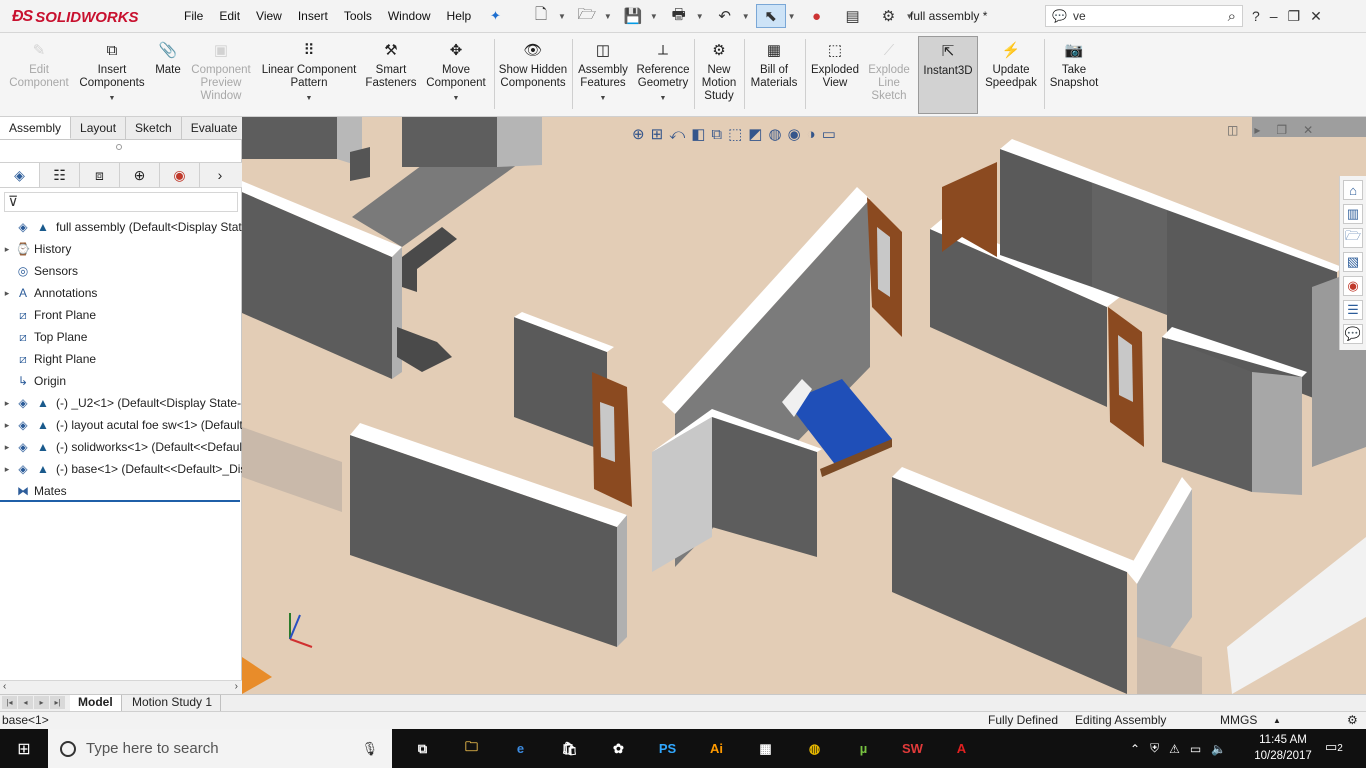 The height and width of the screenshot is (768, 1366). I want to click on chrome-icon: ◍, so click(814, 748).